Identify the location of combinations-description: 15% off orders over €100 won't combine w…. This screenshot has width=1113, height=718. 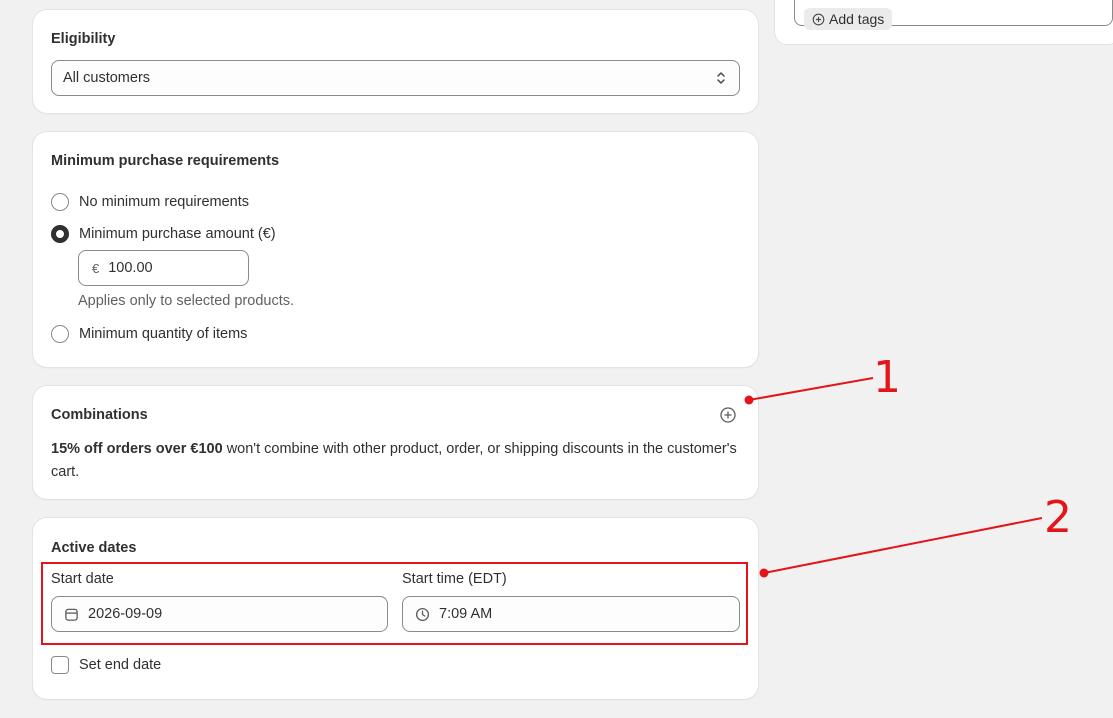
(396, 461).